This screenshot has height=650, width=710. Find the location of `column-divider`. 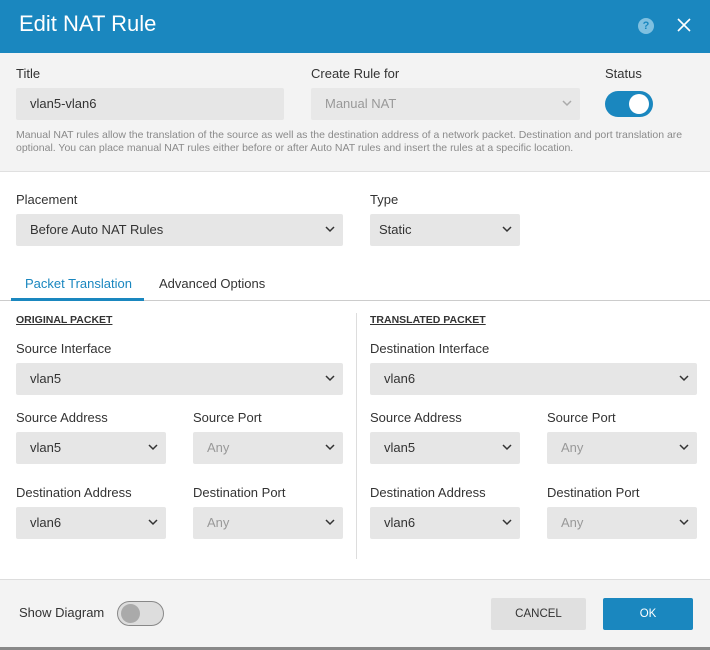

column-divider is located at coordinates (356, 436).